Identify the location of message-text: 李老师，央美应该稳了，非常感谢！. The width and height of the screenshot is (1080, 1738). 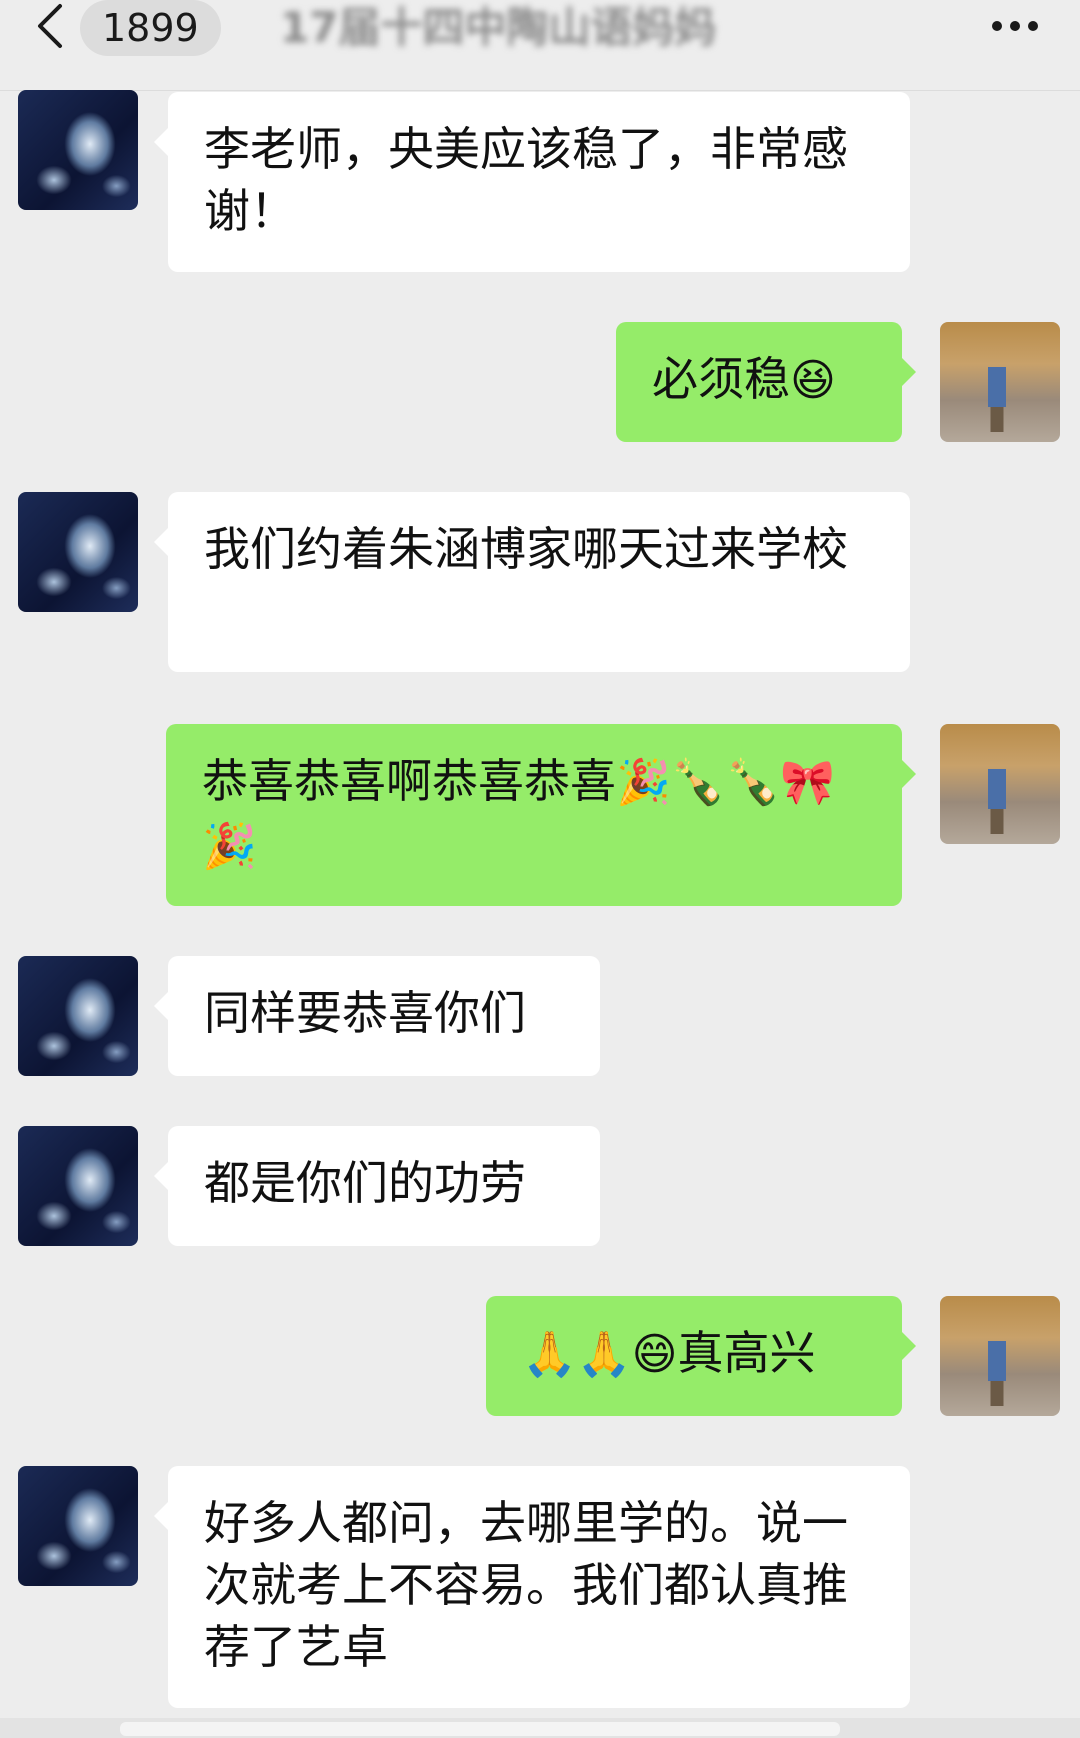
(526, 180).